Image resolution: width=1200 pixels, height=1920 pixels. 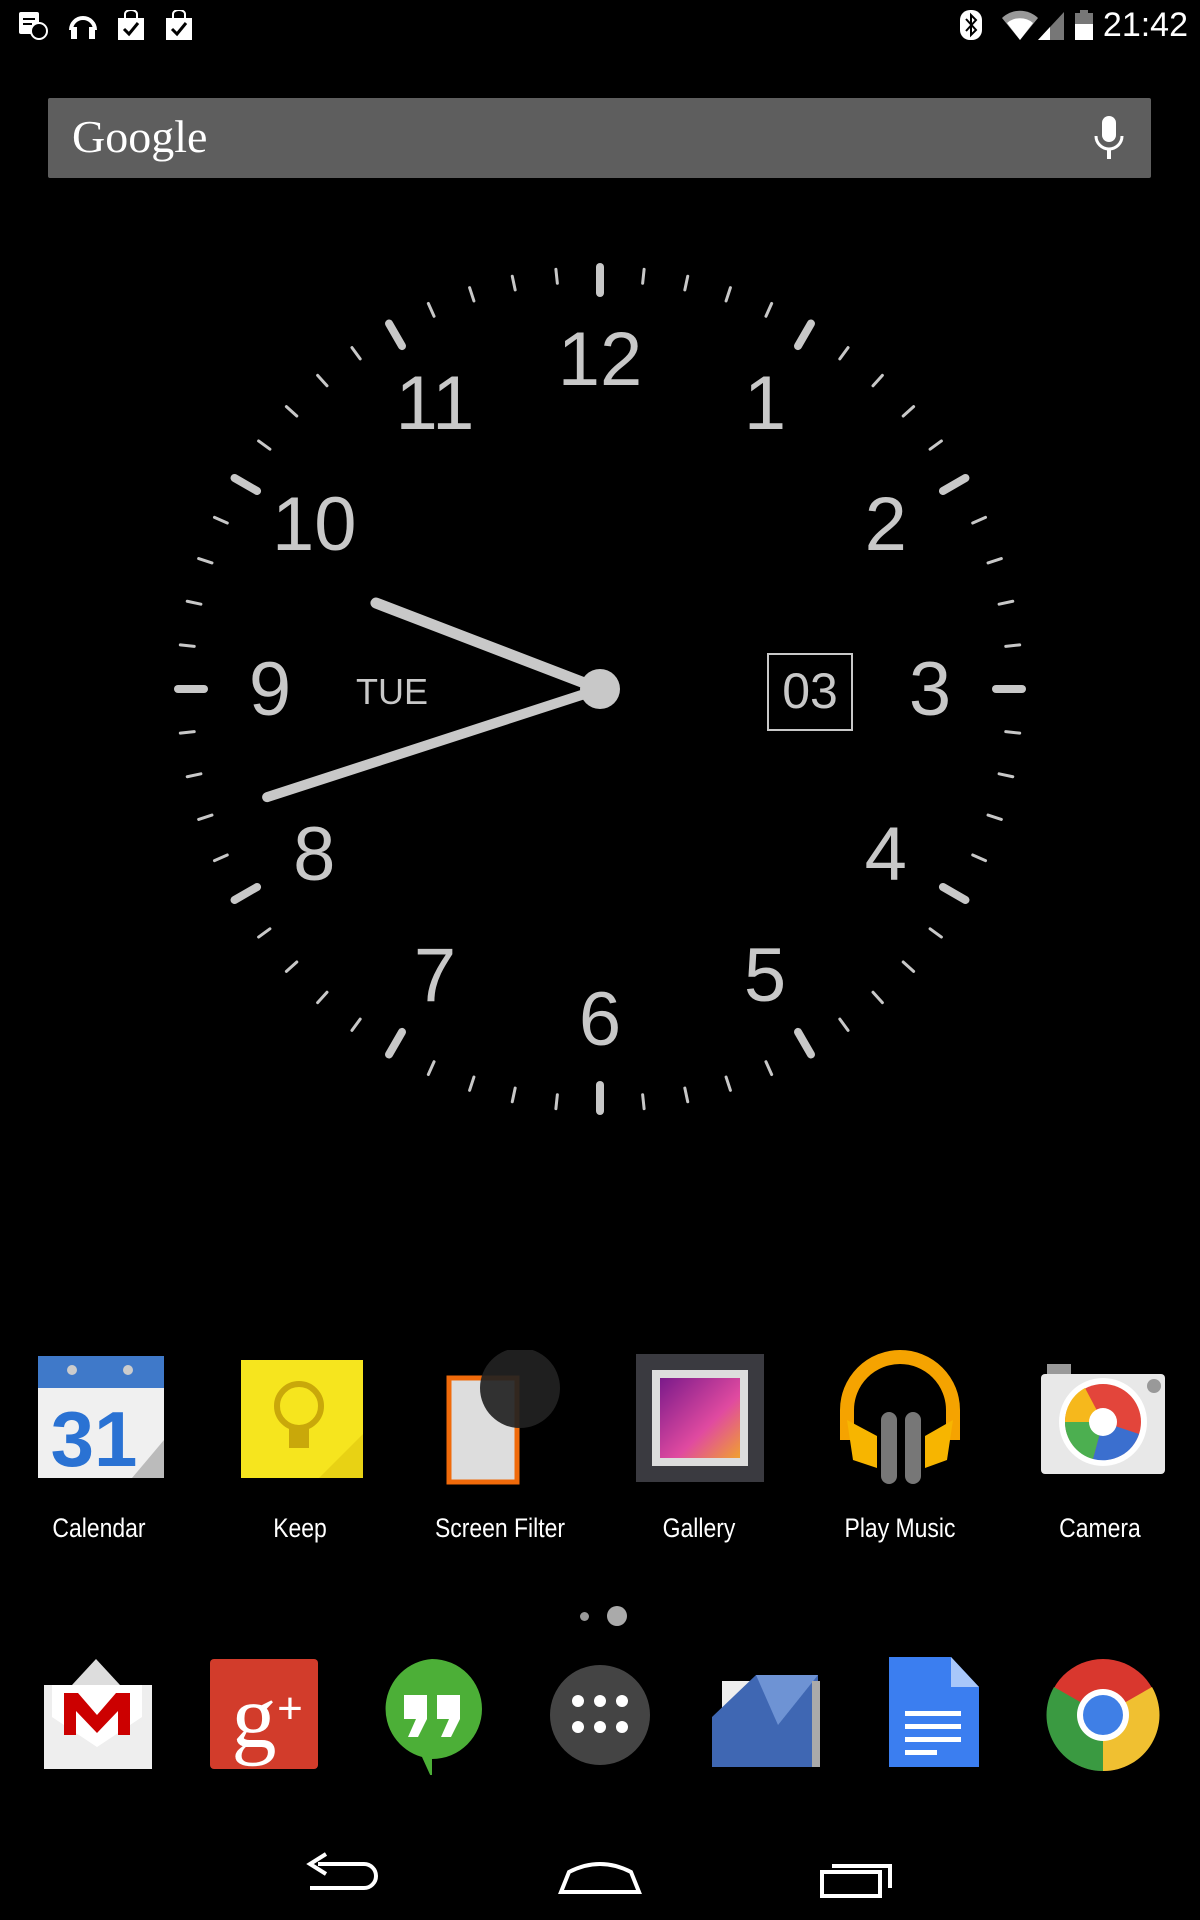 What do you see at coordinates (600, 1715) in the screenshot?
I see `app-drawer-icon` at bounding box center [600, 1715].